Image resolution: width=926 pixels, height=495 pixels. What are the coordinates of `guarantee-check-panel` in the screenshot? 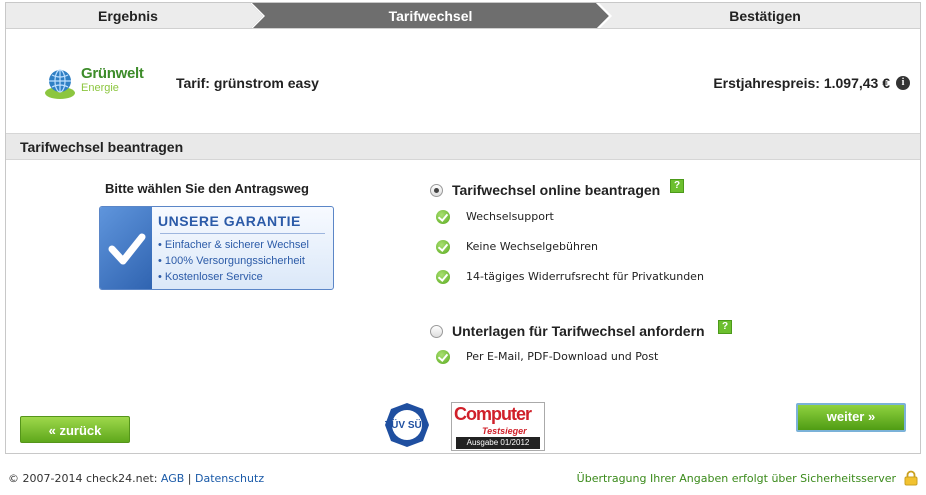 It's located at (126, 248).